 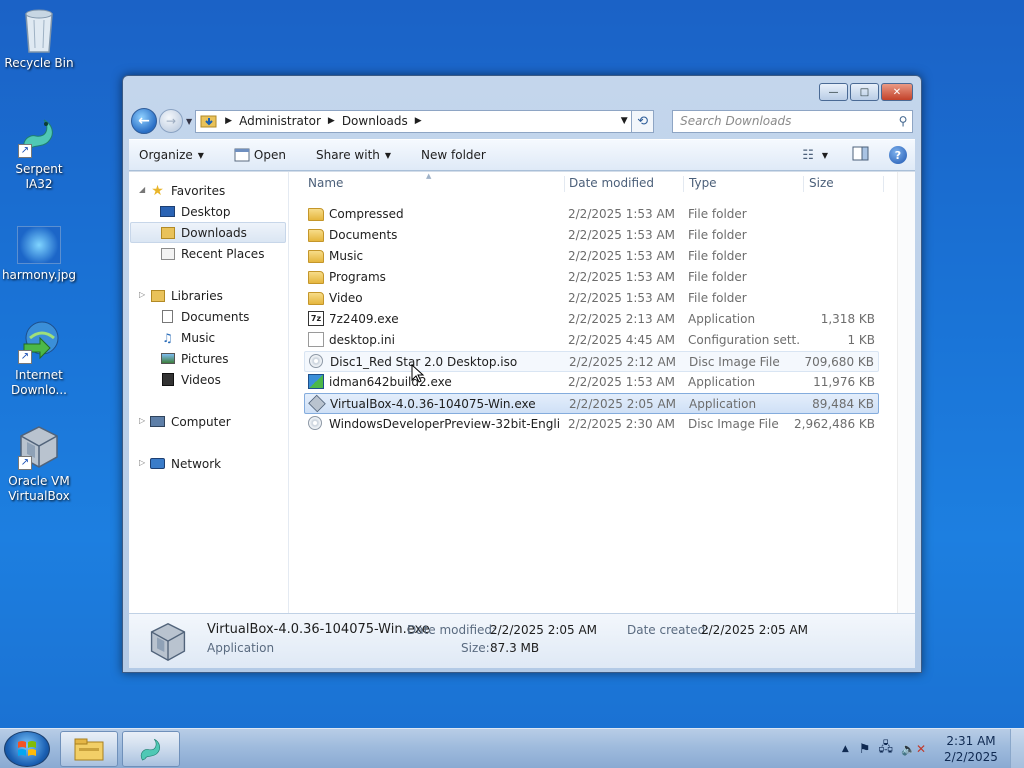 I want to click on nav-desktop-label: Desktop, so click(x=206, y=211).